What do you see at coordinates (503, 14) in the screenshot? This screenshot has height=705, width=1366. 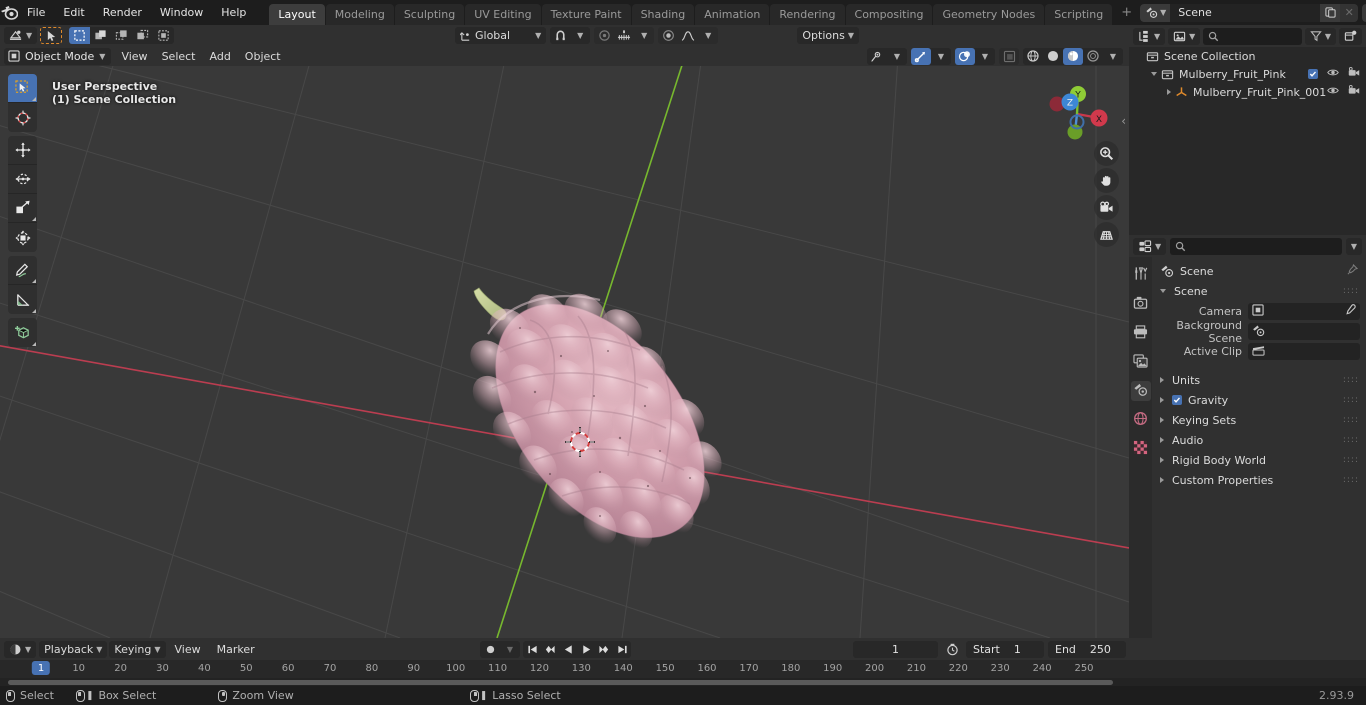 I see `workspace-tab-uv-editing: UV Editing` at bounding box center [503, 14].